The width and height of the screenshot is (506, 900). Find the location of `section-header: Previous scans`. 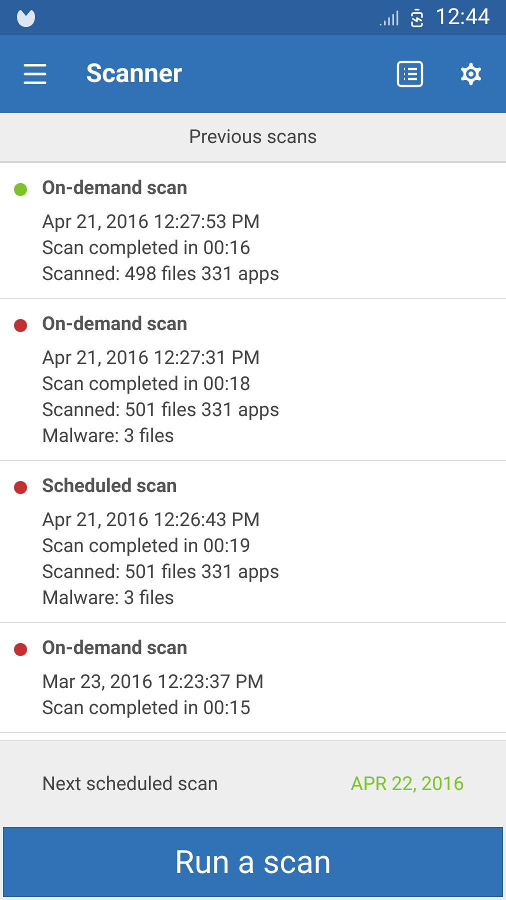

section-header: Previous scans is located at coordinates (253, 138).